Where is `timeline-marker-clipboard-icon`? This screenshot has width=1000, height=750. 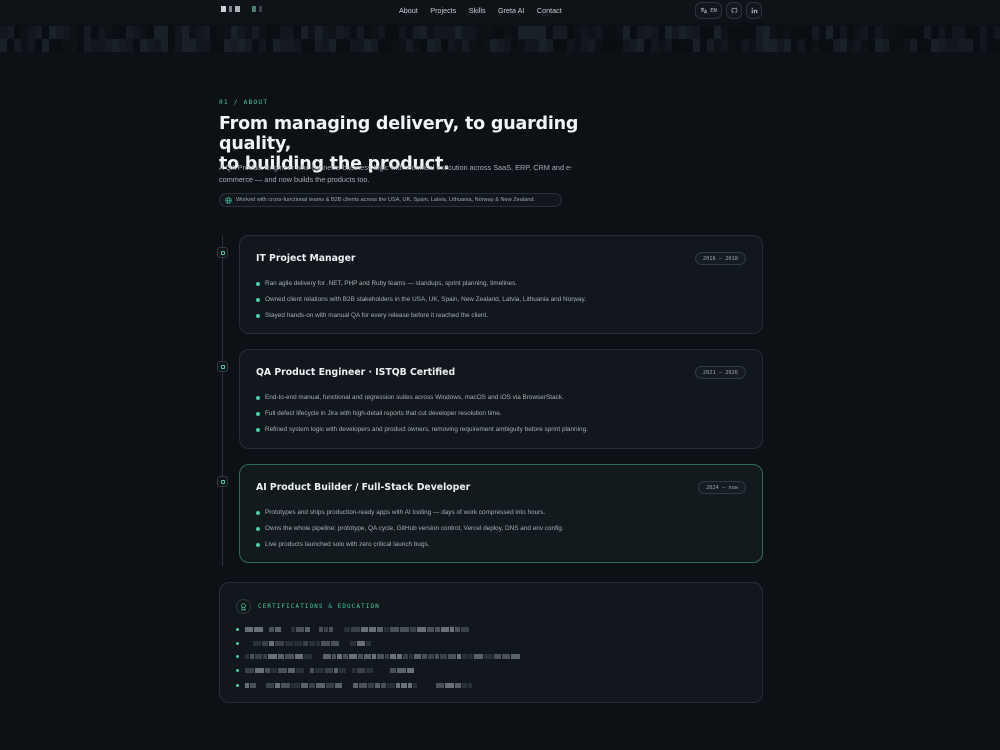 timeline-marker-clipboard-icon is located at coordinates (222, 366).